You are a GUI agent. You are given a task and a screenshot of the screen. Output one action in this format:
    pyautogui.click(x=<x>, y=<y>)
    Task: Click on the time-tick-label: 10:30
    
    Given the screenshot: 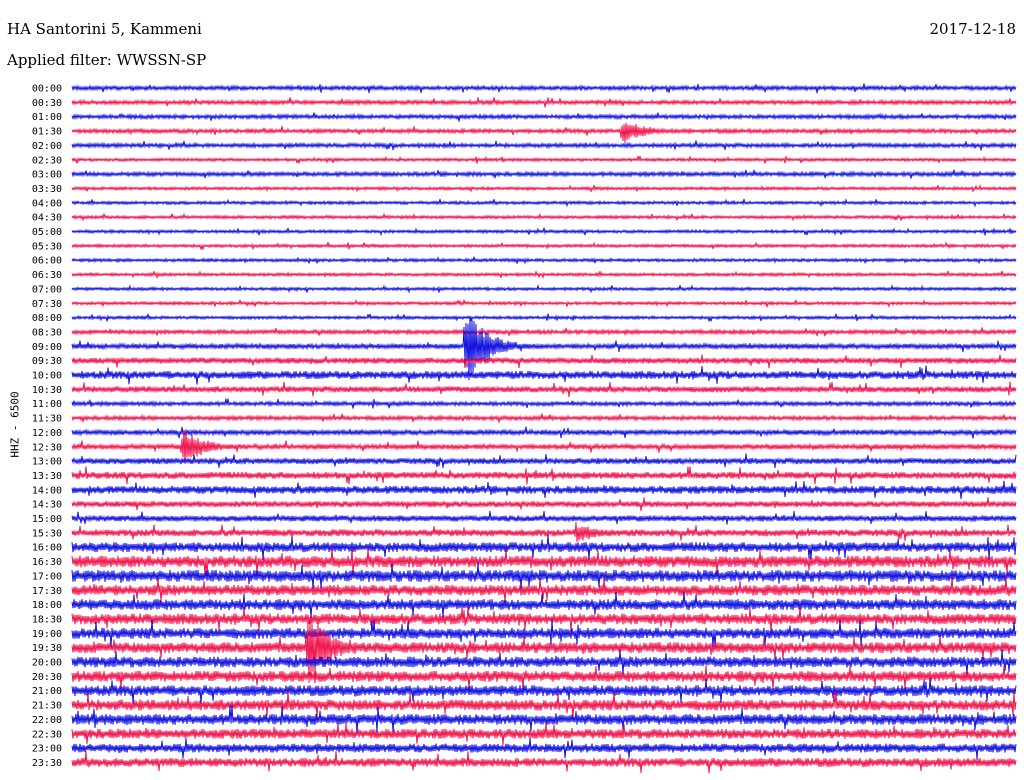 What is the action you would take?
    pyautogui.click(x=47, y=390)
    